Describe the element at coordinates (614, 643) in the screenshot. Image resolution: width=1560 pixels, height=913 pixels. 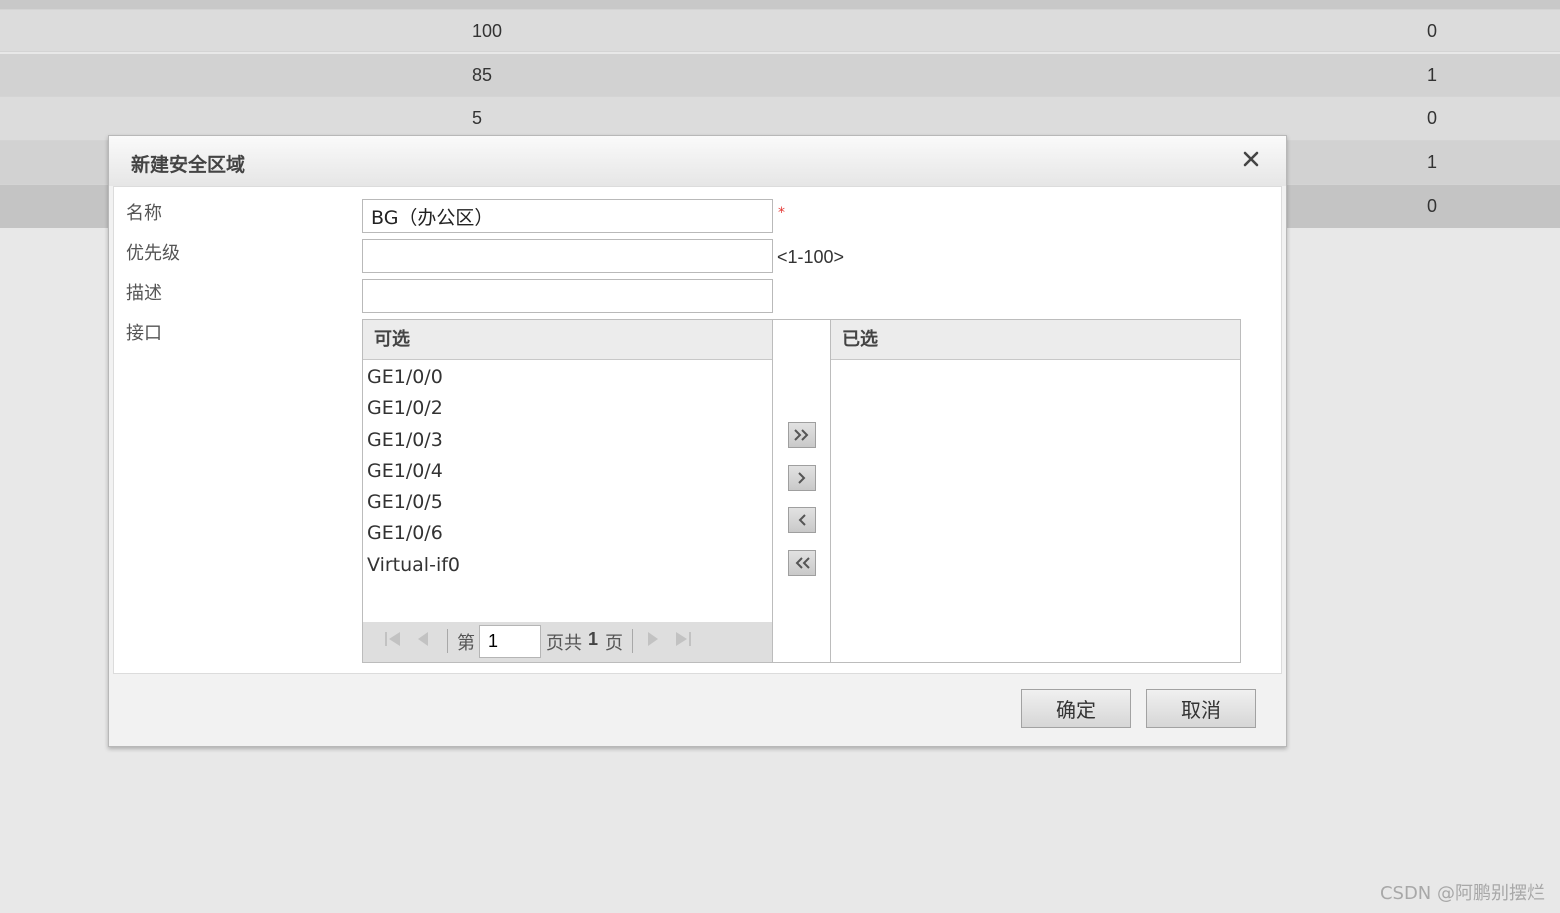
I see `pager-suffix: 页` at that location.